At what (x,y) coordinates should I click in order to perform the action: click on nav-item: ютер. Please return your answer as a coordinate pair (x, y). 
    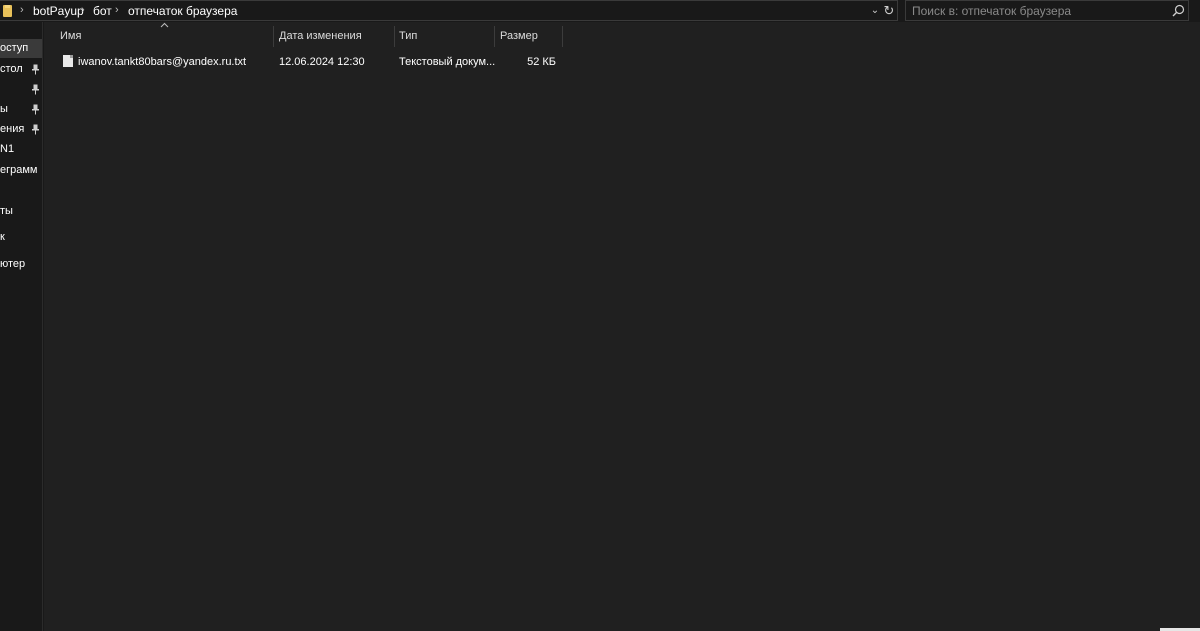
    Looking at the image, I should click on (21, 264).